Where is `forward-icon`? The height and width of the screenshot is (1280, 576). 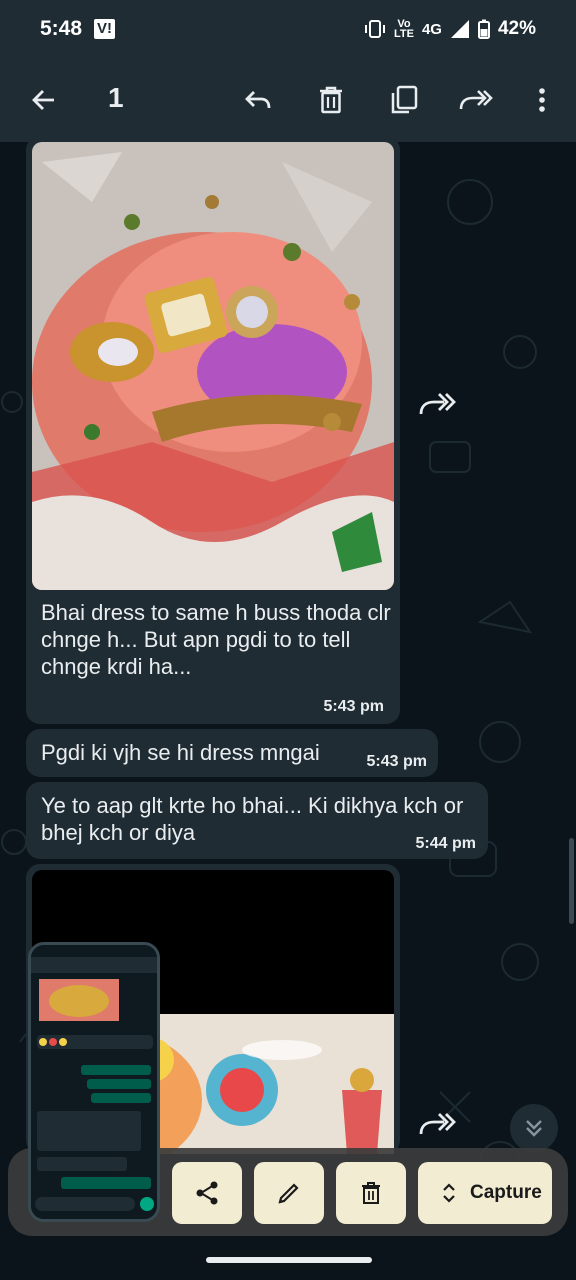
forward-icon is located at coordinates (476, 100).